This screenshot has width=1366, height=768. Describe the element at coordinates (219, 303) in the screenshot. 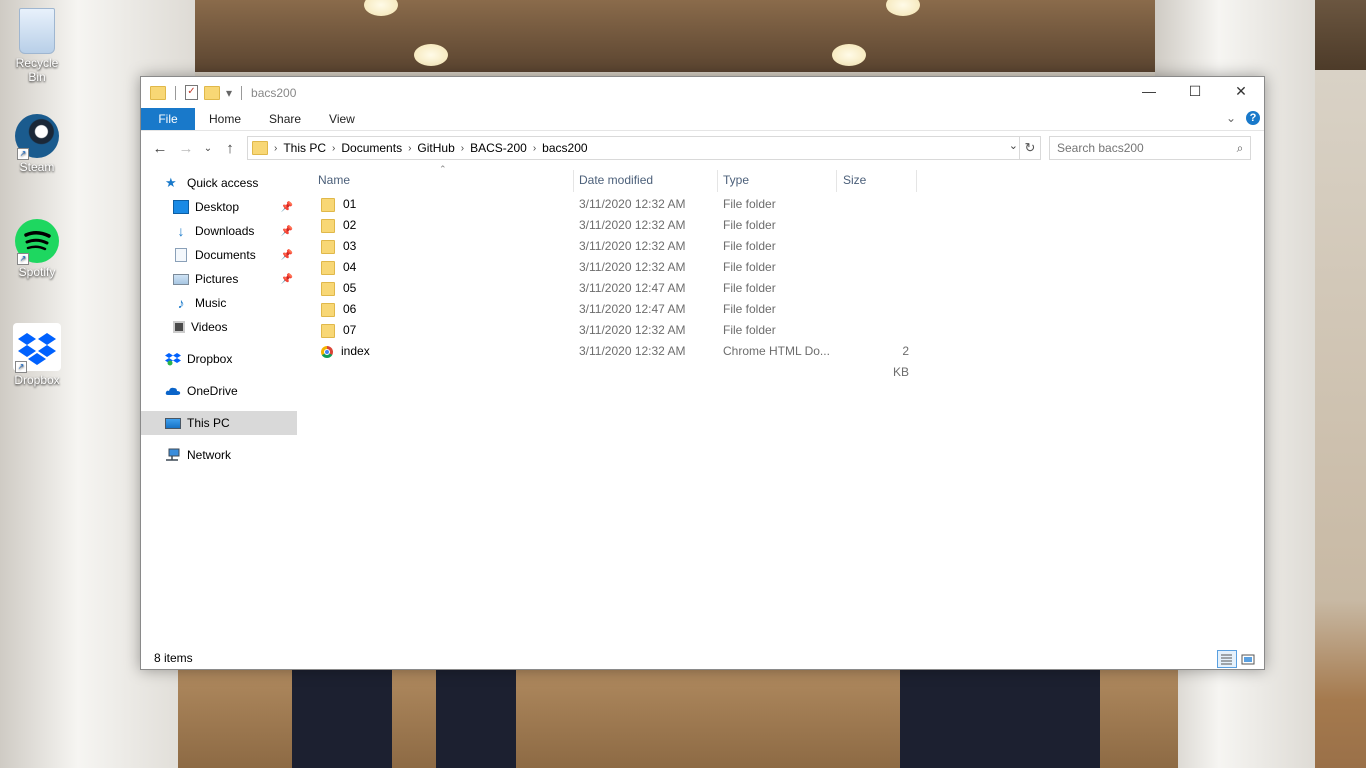

I see `nav-item-music: ♪ Music` at that location.